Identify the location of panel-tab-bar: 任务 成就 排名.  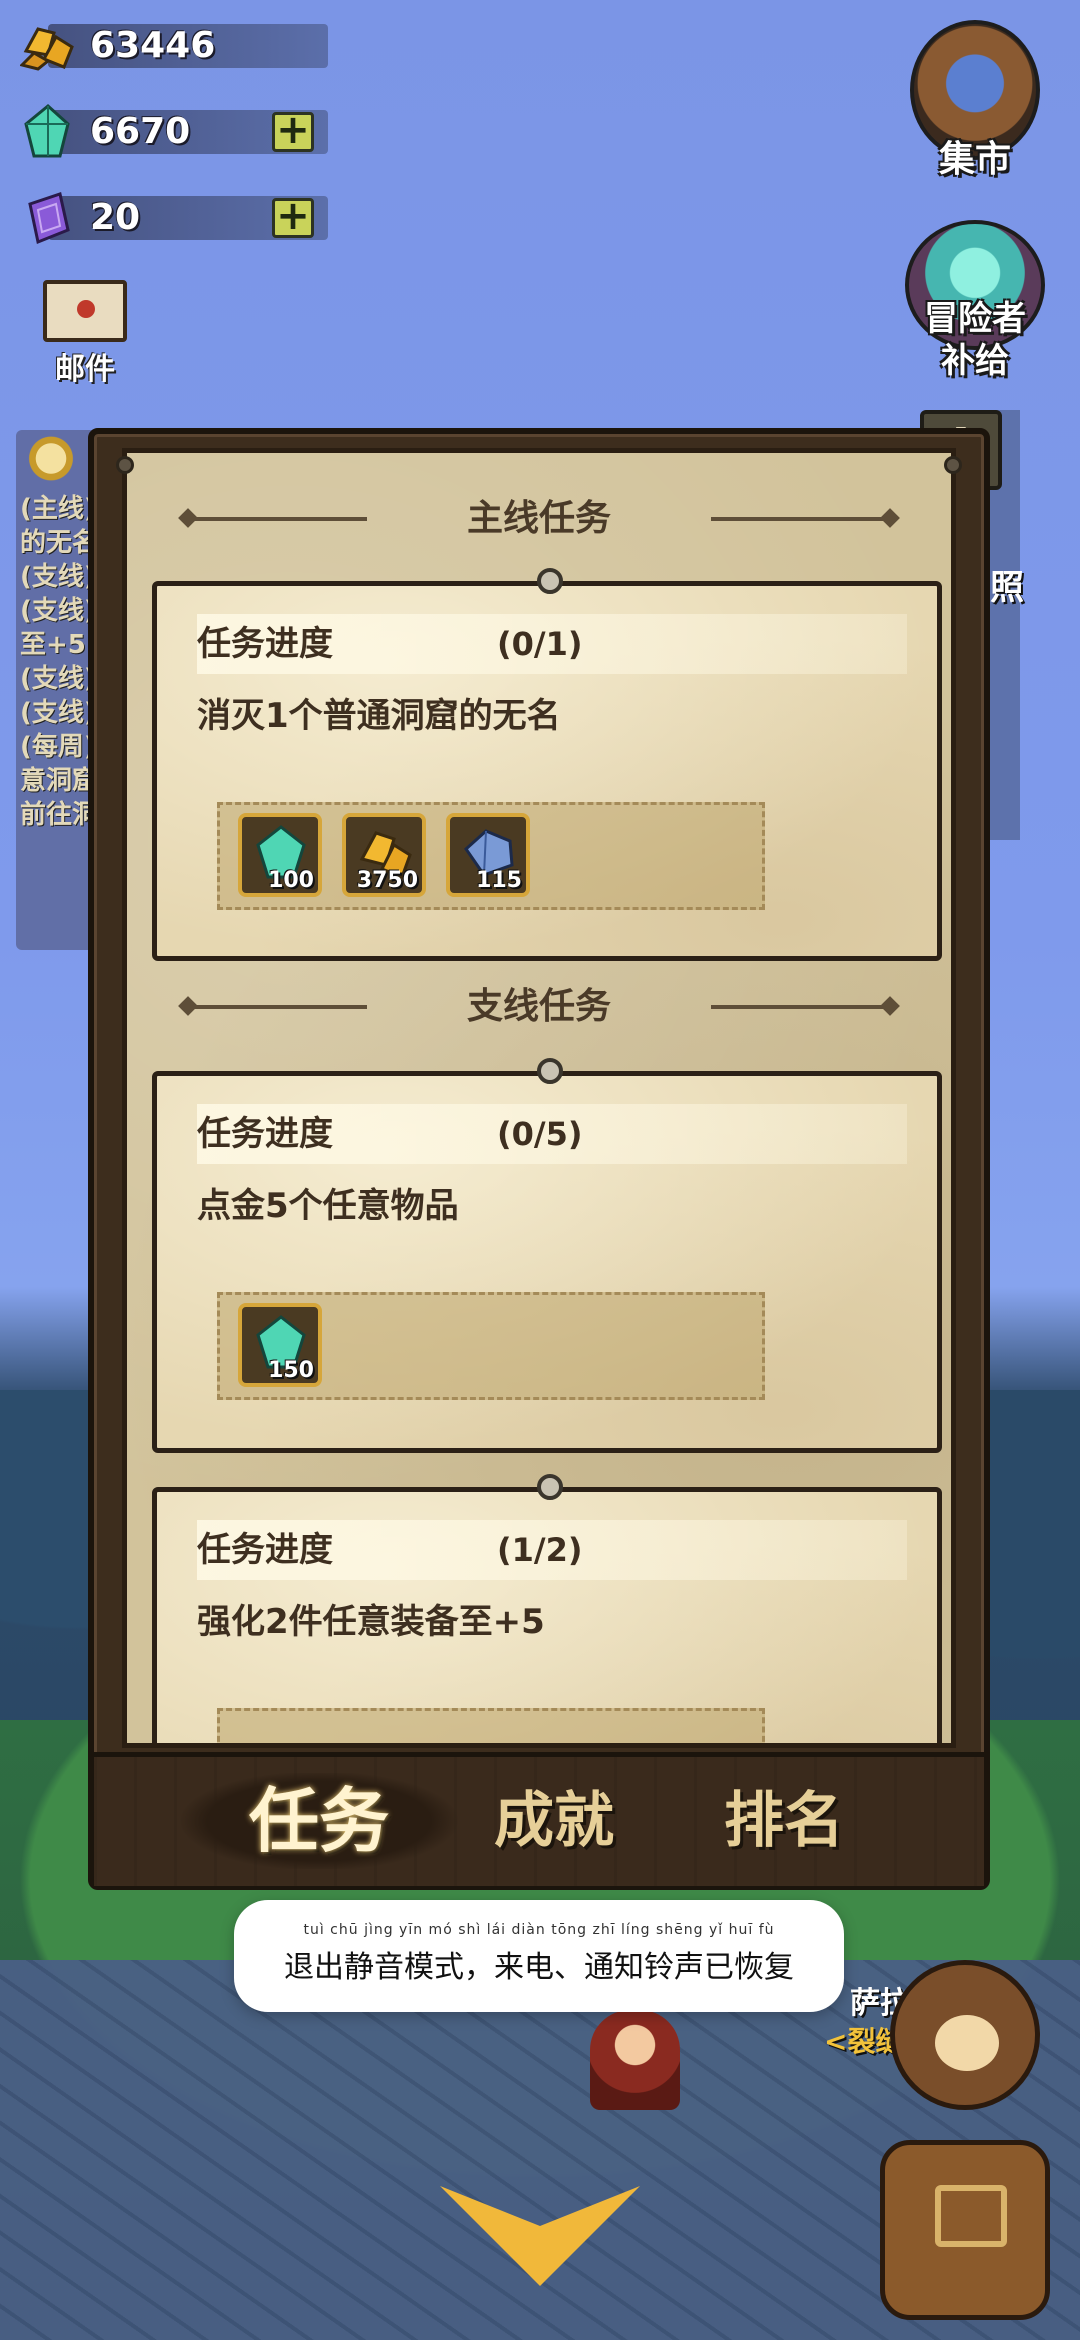
(539, 1819).